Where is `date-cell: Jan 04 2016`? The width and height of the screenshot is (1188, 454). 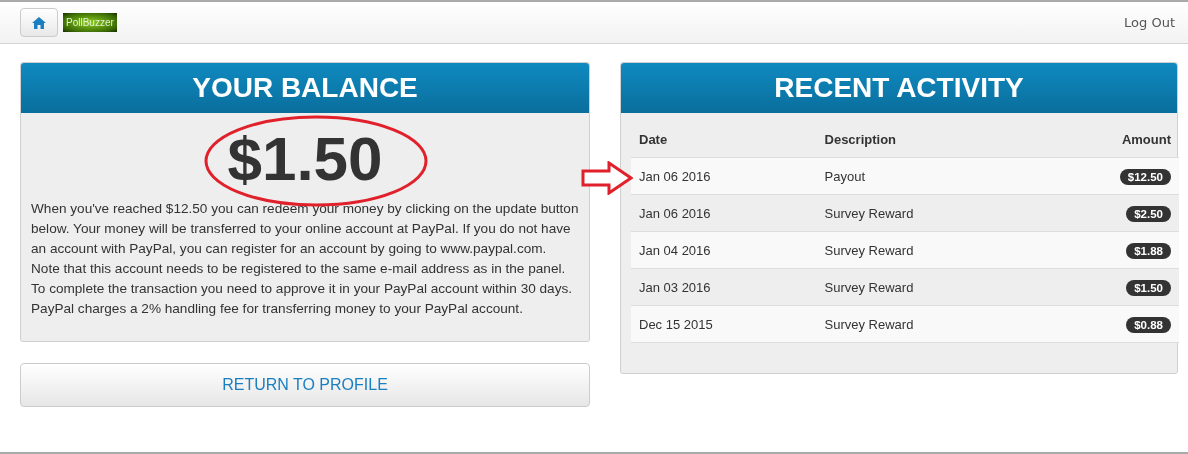 date-cell: Jan 04 2016 is located at coordinates (724, 250).